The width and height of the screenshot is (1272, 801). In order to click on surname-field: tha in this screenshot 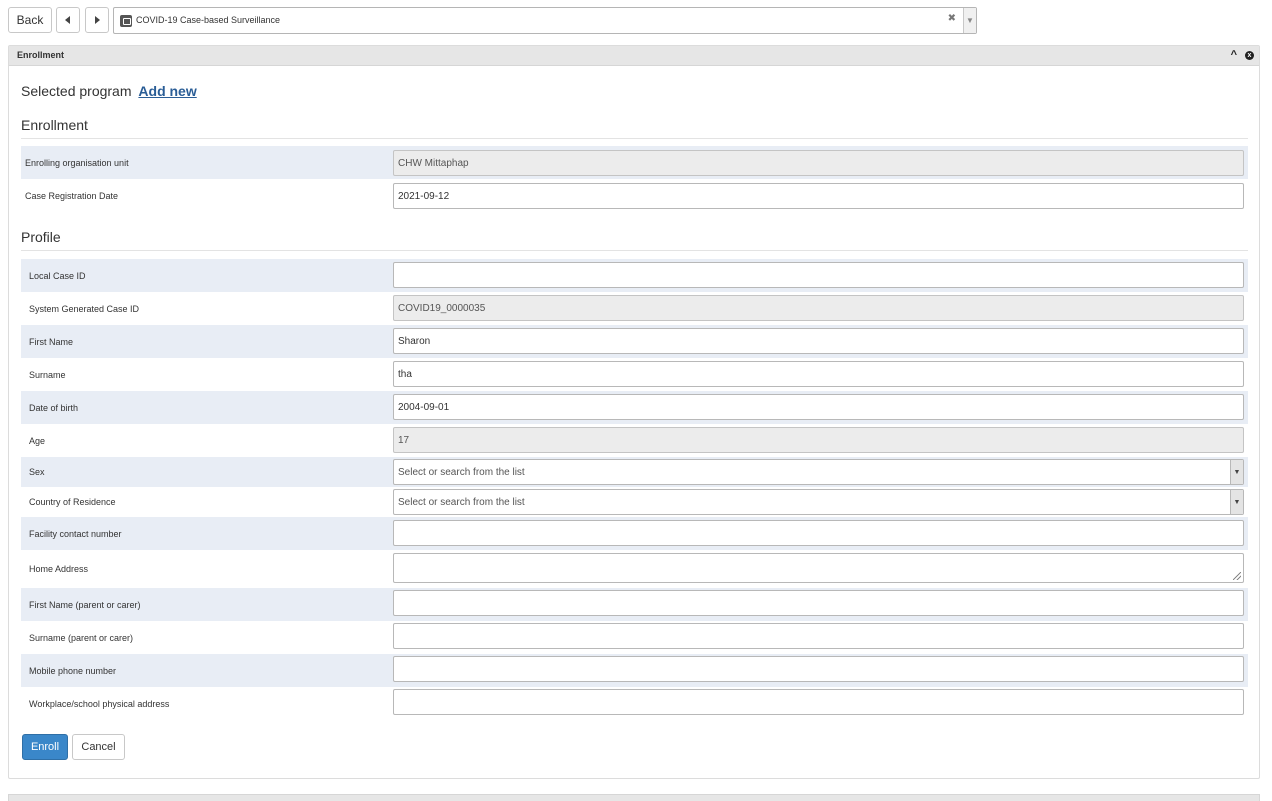, I will do `click(818, 374)`.